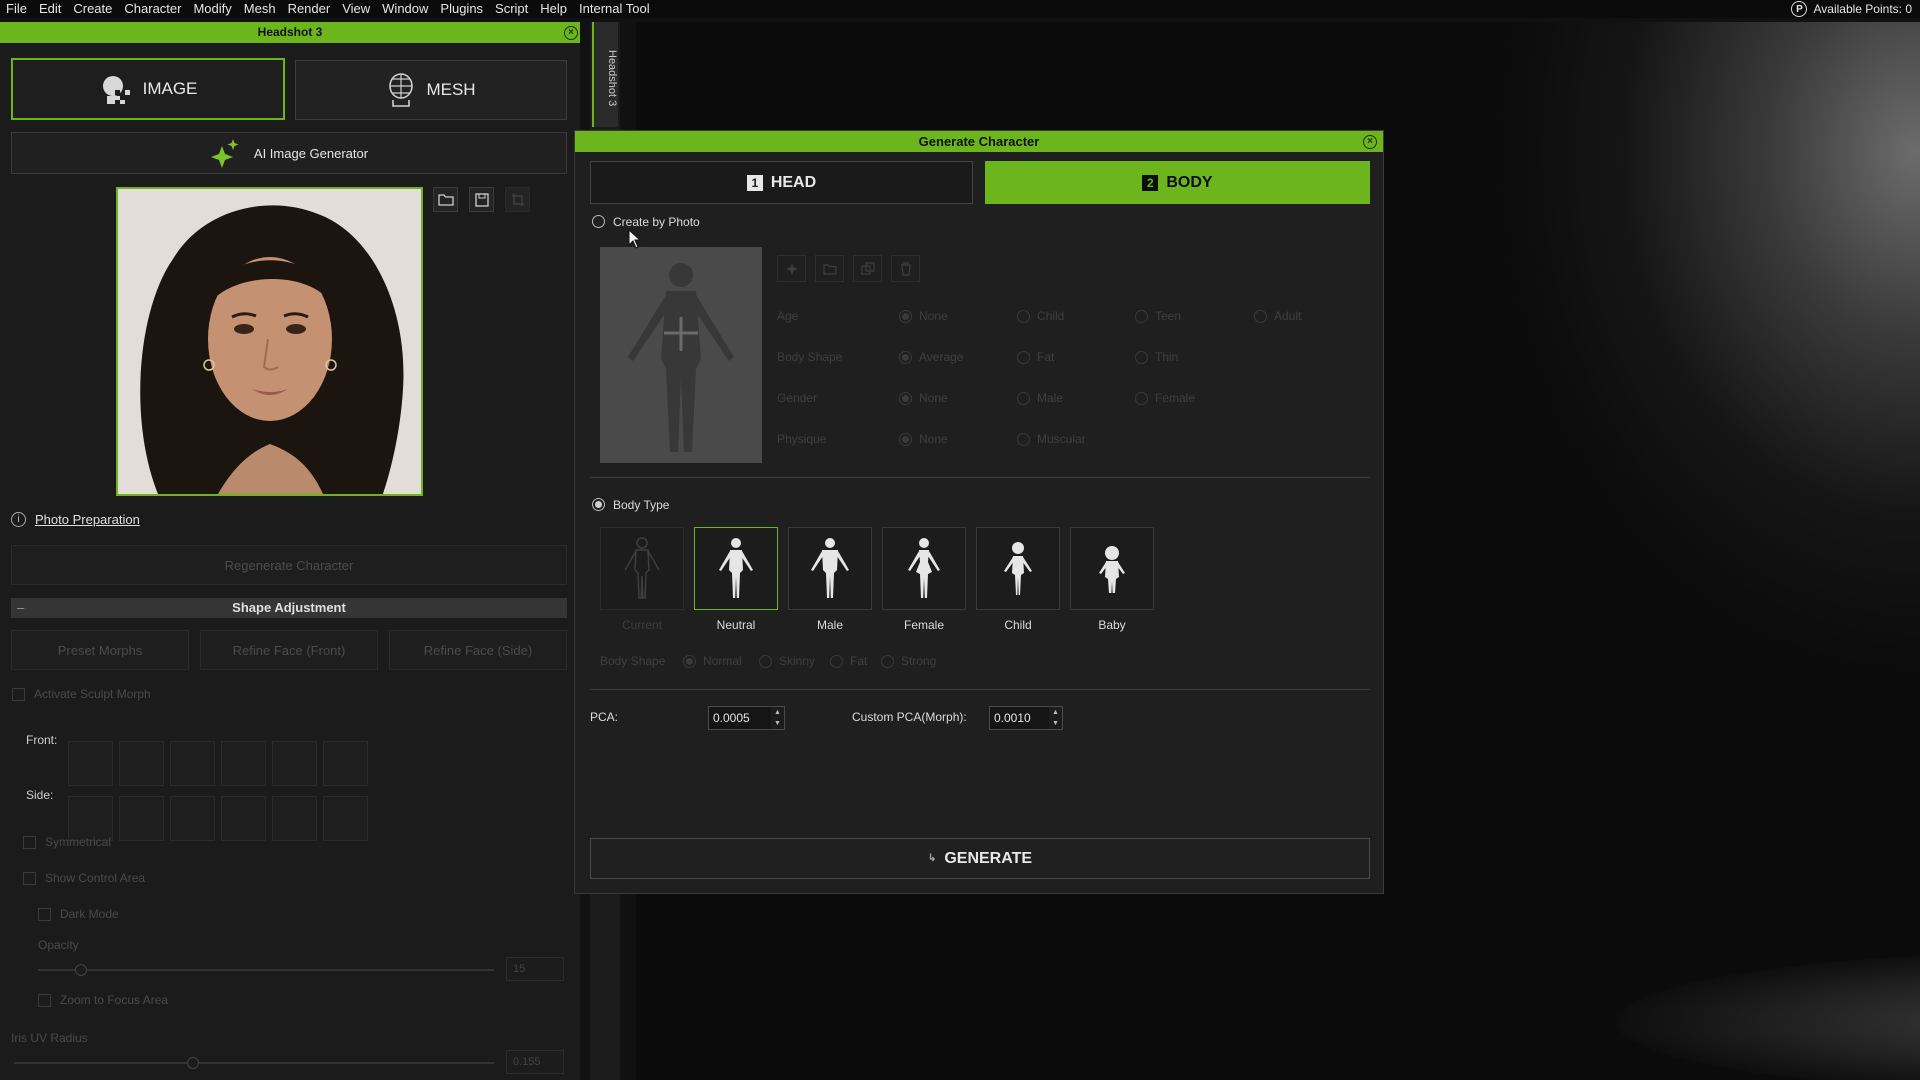  What do you see at coordinates (1023, 316) in the screenshot?
I see `age-child-radio` at bounding box center [1023, 316].